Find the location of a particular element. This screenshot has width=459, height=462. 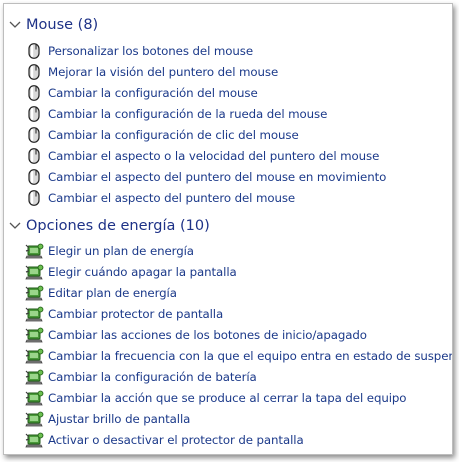

list-item: Cambiar la configuración de batería is located at coordinates (140, 377).